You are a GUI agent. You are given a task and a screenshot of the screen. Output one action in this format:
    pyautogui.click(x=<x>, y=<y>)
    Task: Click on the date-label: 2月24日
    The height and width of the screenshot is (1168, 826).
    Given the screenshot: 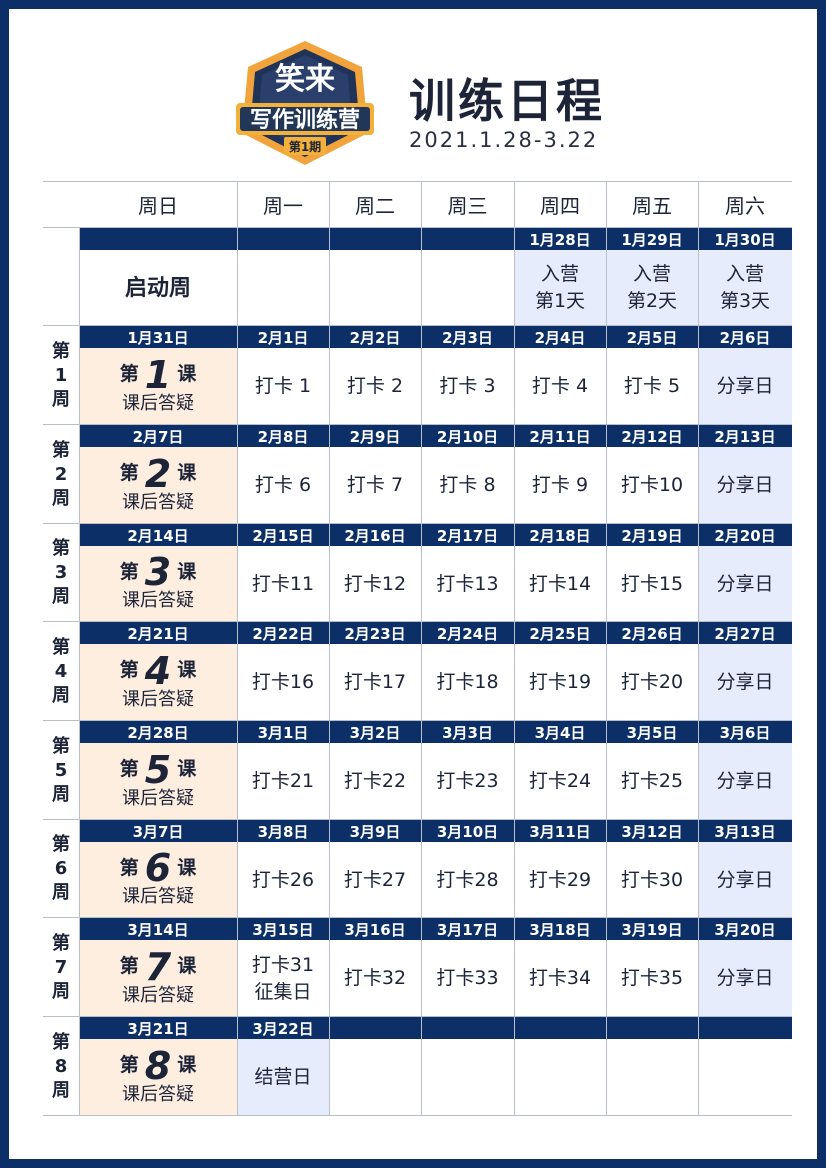 What is the action you would take?
    pyautogui.click(x=467, y=633)
    